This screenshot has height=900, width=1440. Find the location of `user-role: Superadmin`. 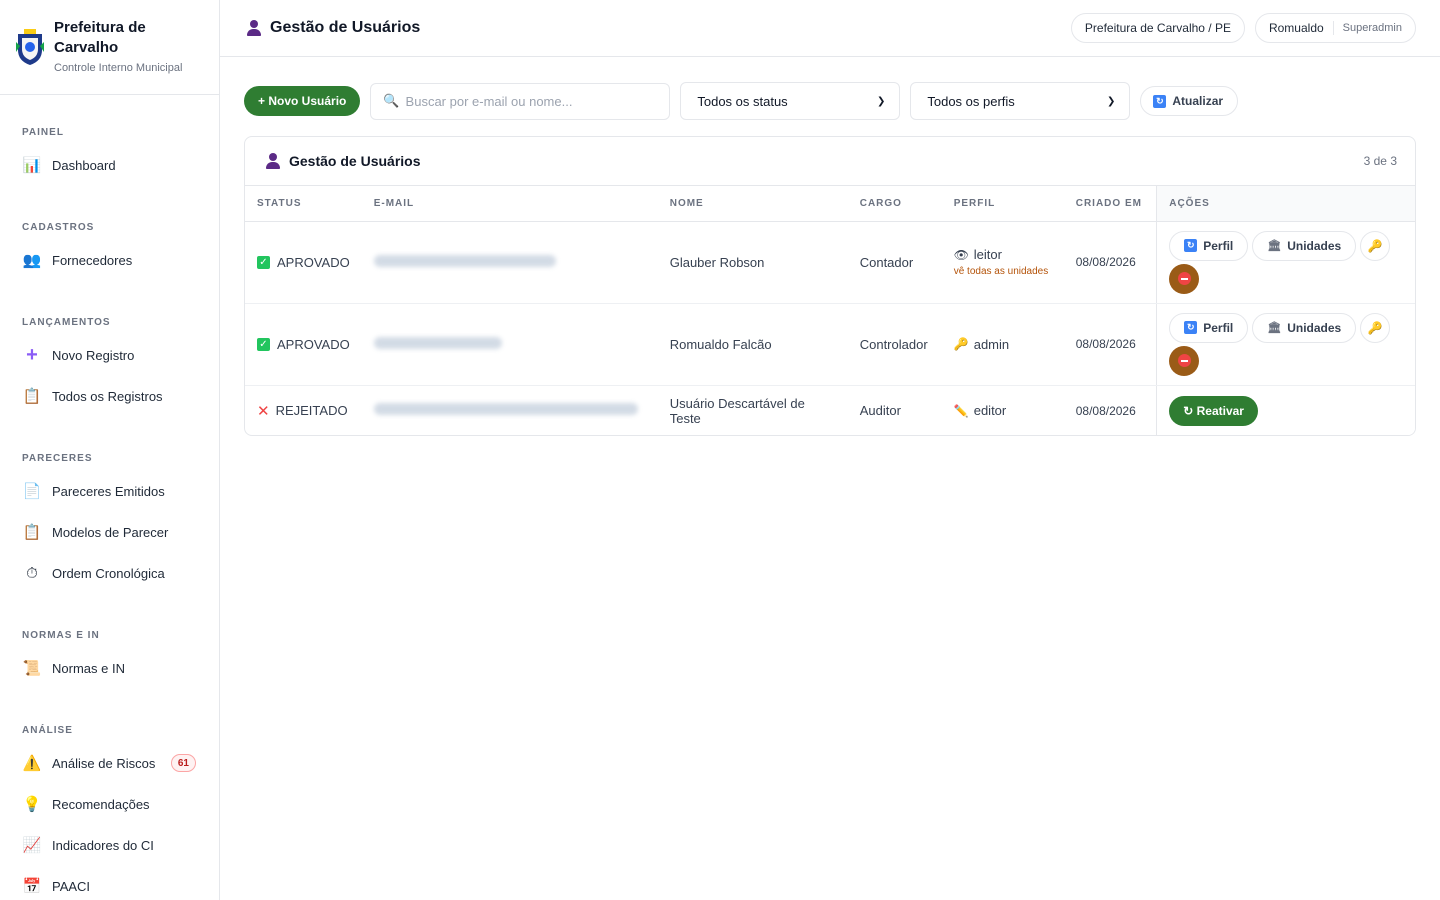

user-role: Superadmin is located at coordinates (1372, 28).